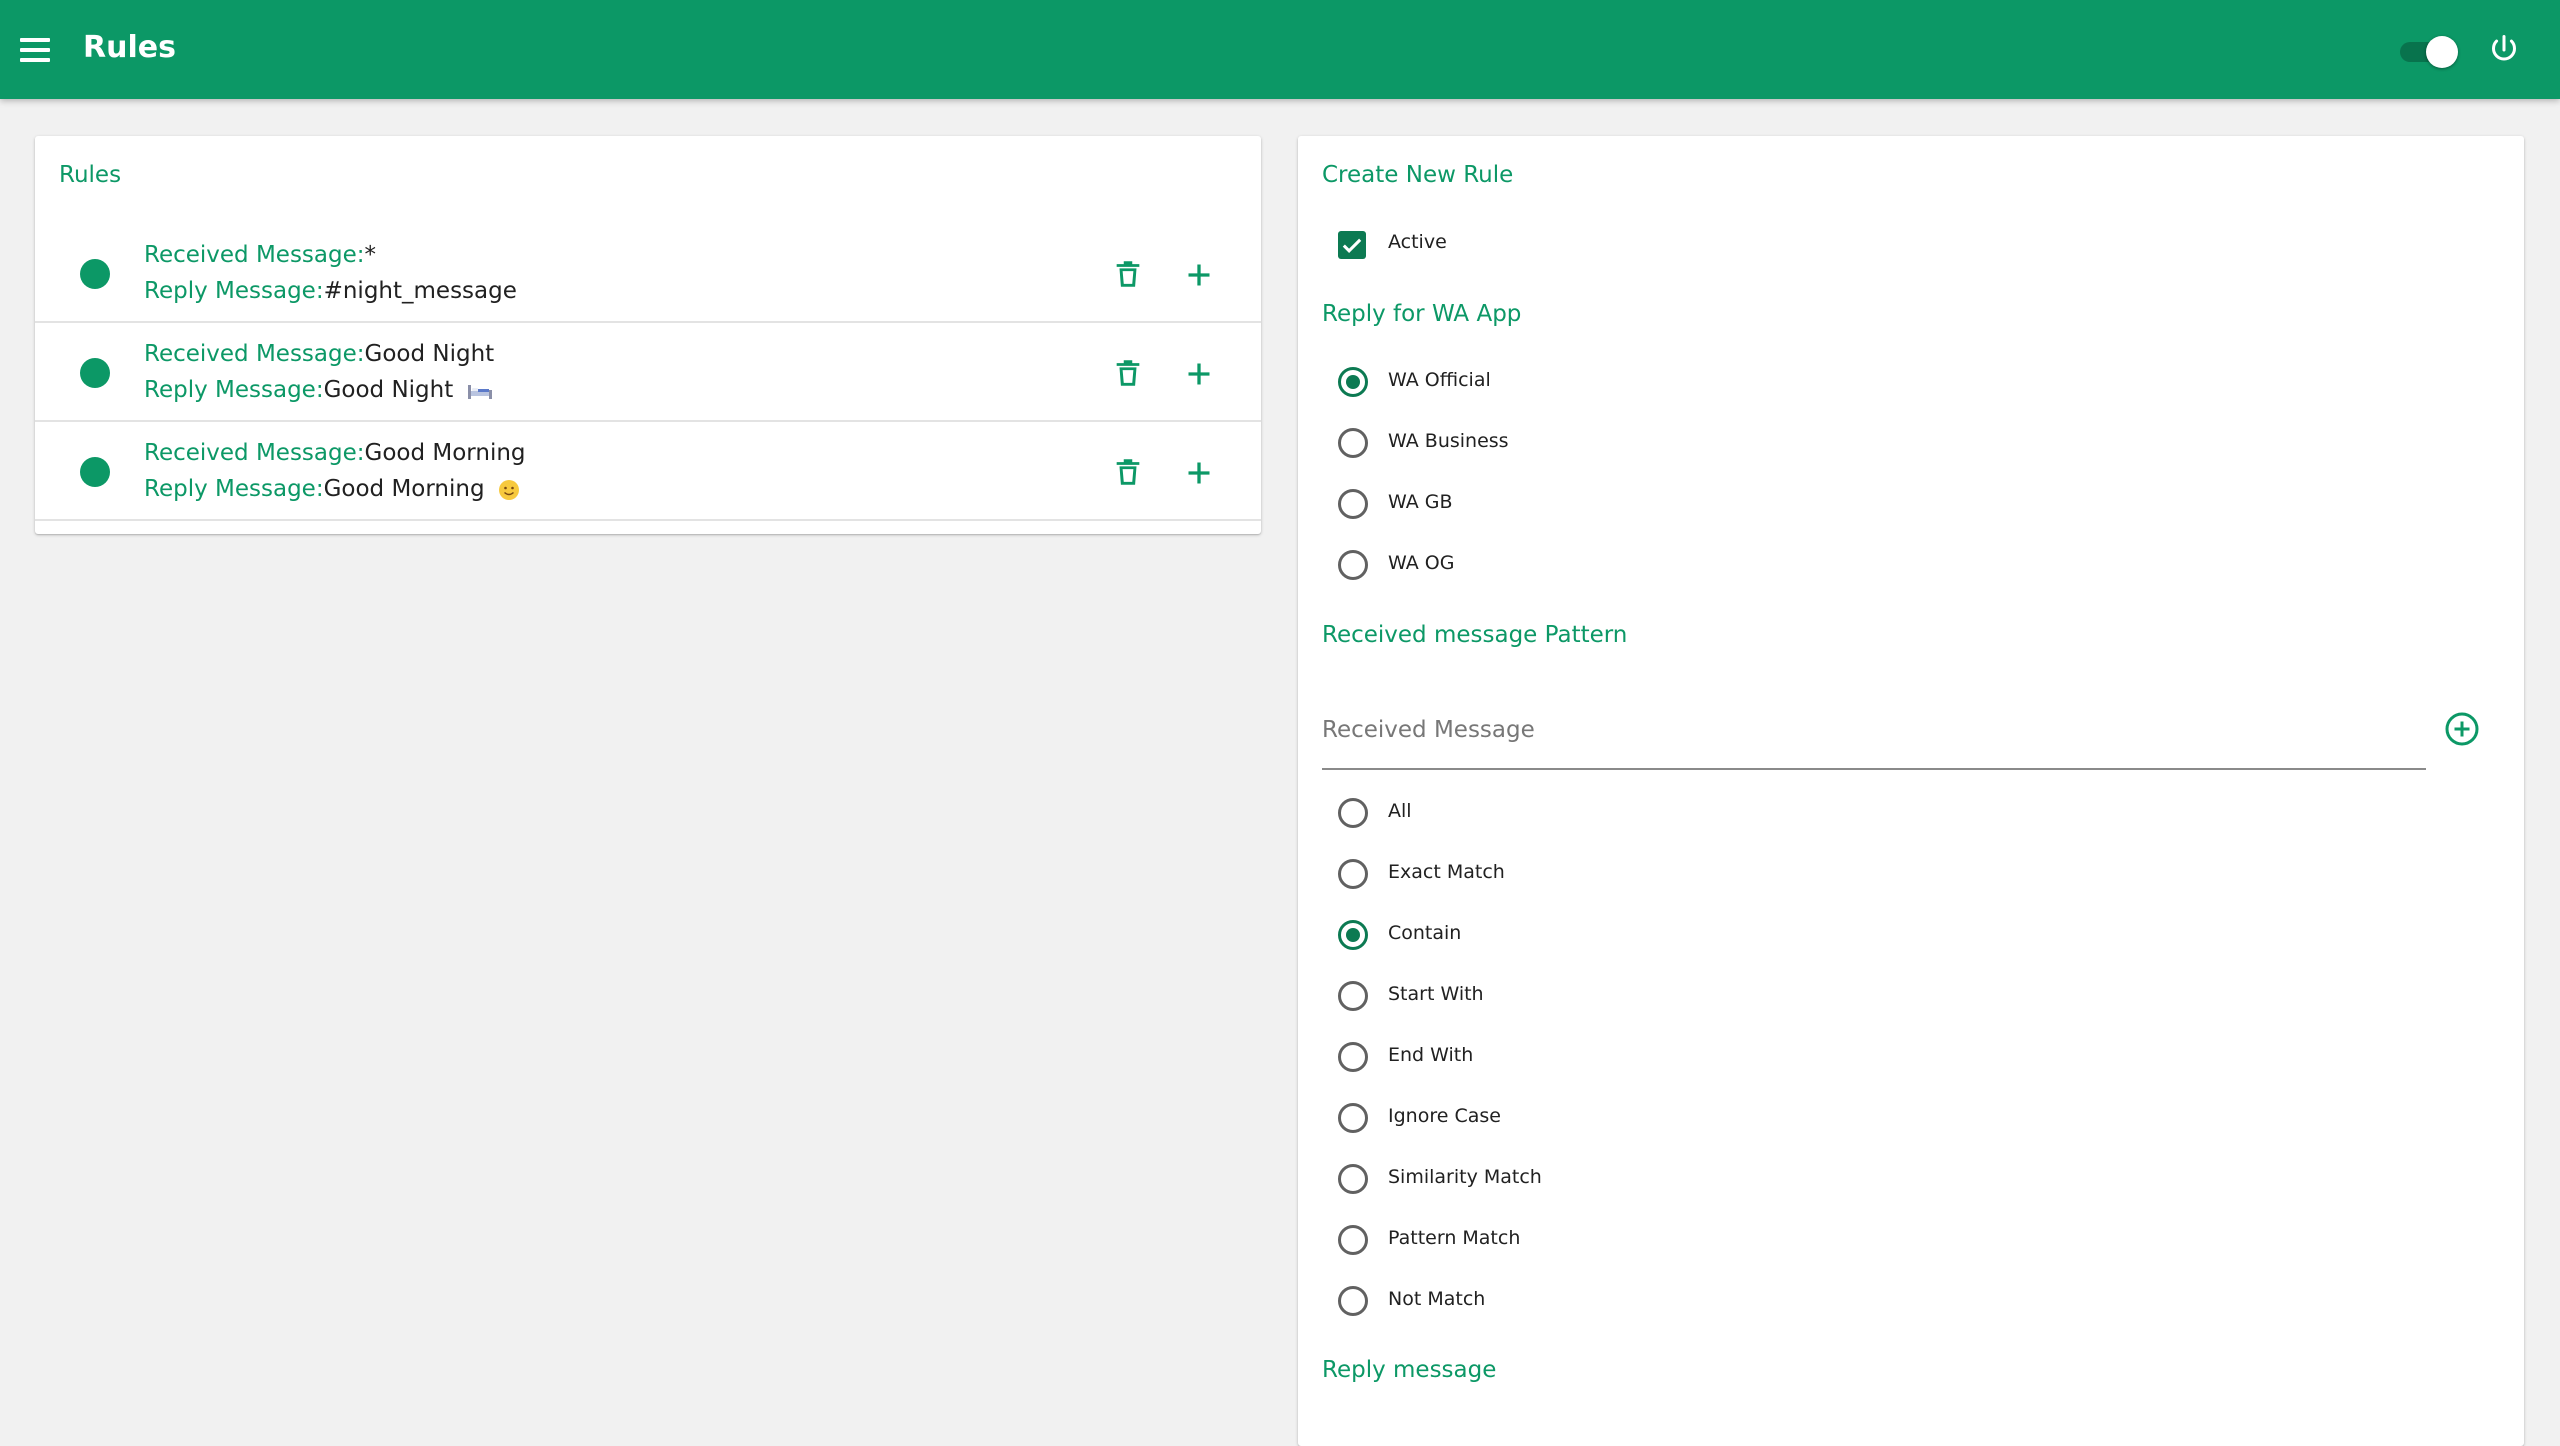  What do you see at coordinates (445, 453) in the screenshot?
I see `received-value: Good Morning` at bounding box center [445, 453].